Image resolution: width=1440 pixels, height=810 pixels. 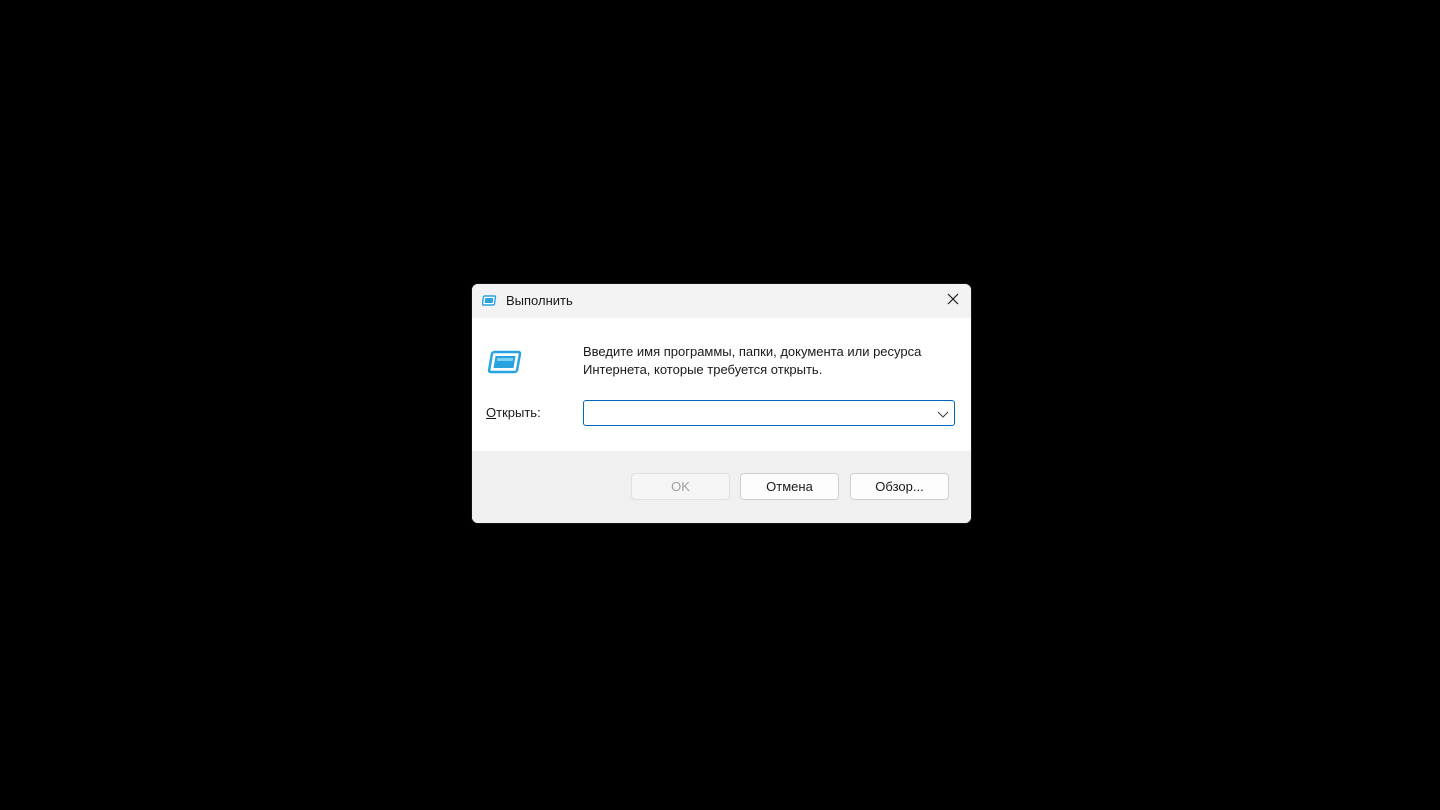 I want to click on open-label-text: ткрыть:, so click(x=518, y=412).